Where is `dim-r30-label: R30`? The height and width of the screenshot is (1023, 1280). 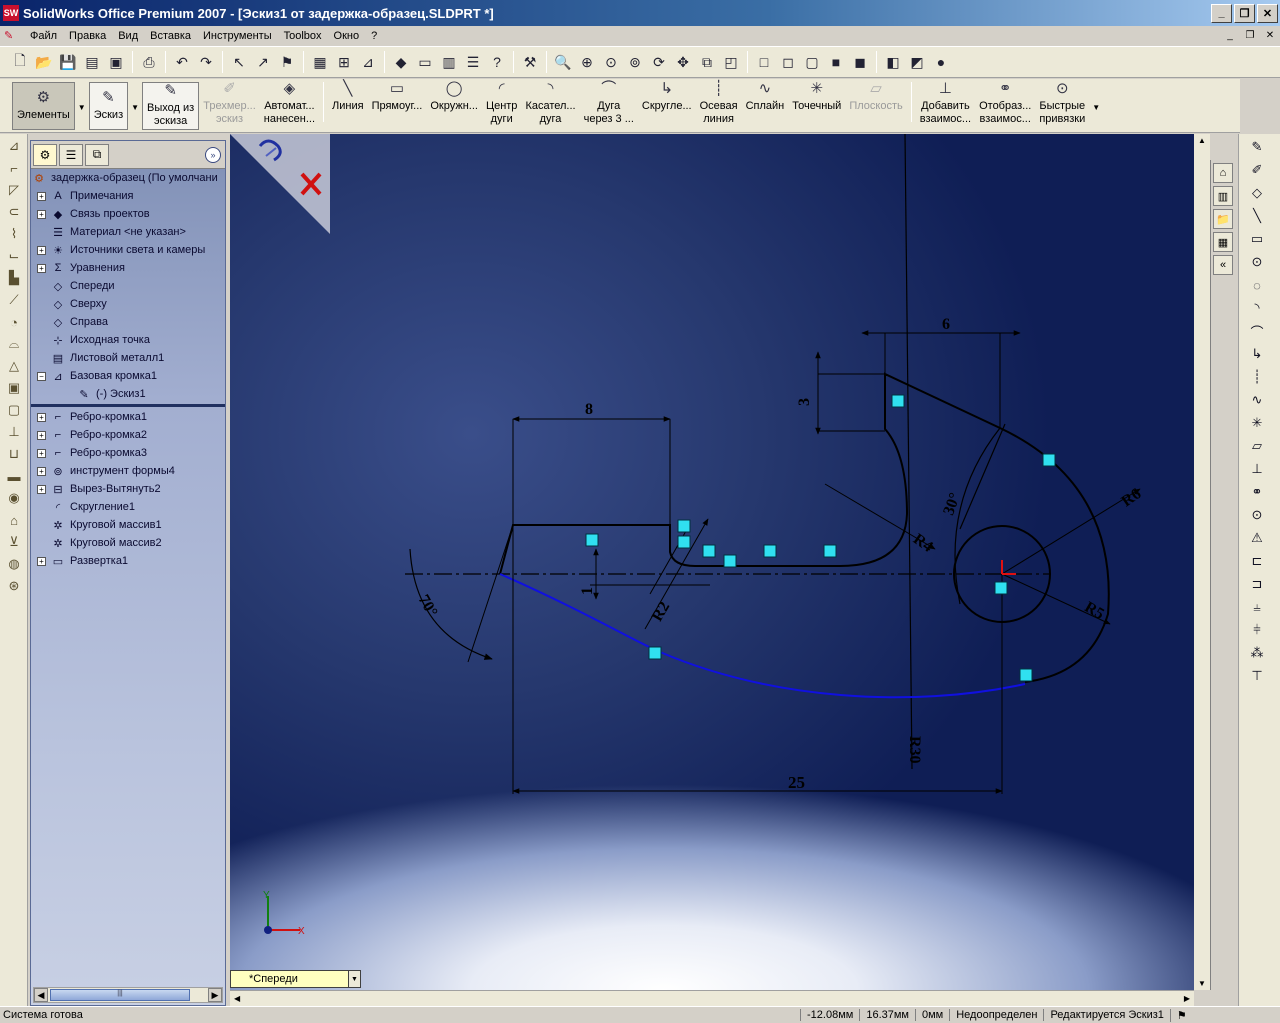 dim-r30-label: R30 is located at coordinates (914, 750).